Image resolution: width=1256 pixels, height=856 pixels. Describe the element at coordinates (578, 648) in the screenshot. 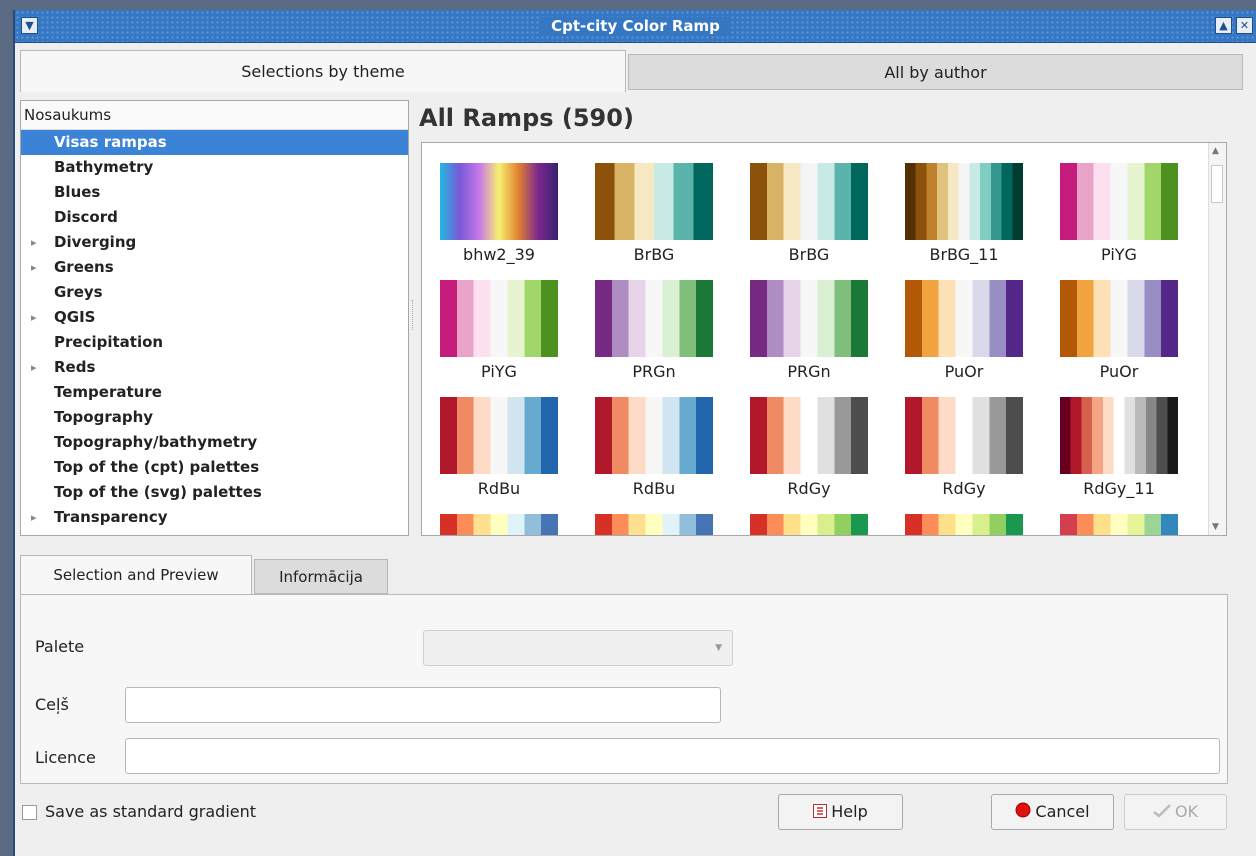

I see `palette-select: ▼` at that location.